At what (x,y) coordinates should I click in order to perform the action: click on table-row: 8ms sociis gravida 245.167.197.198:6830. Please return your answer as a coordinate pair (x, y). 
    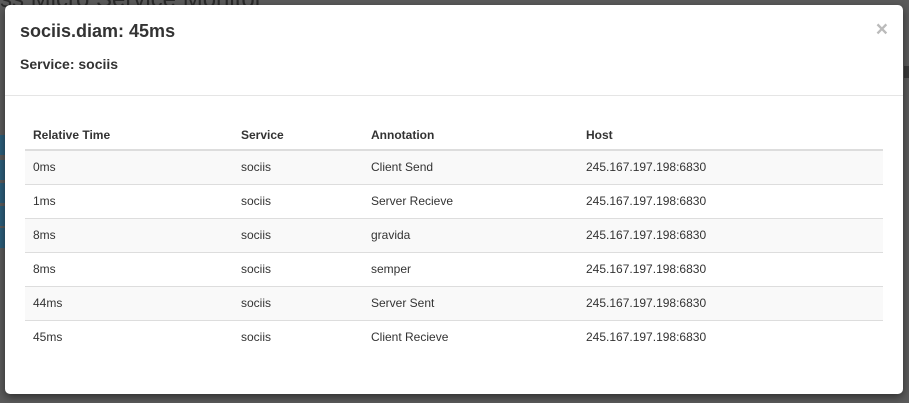
    Looking at the image, I should click on (454, 234).